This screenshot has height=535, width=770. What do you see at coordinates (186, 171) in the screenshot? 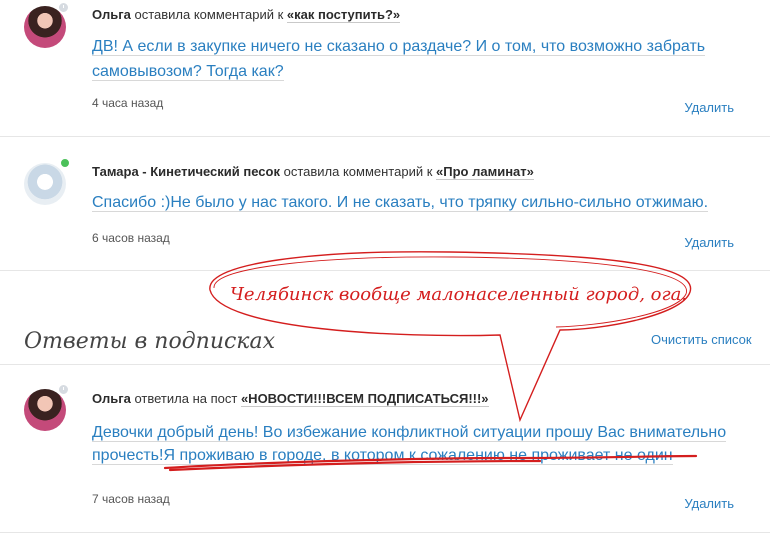
I see `author-link: Тамара - Кинетический песок` at bounding box center [186, 171].